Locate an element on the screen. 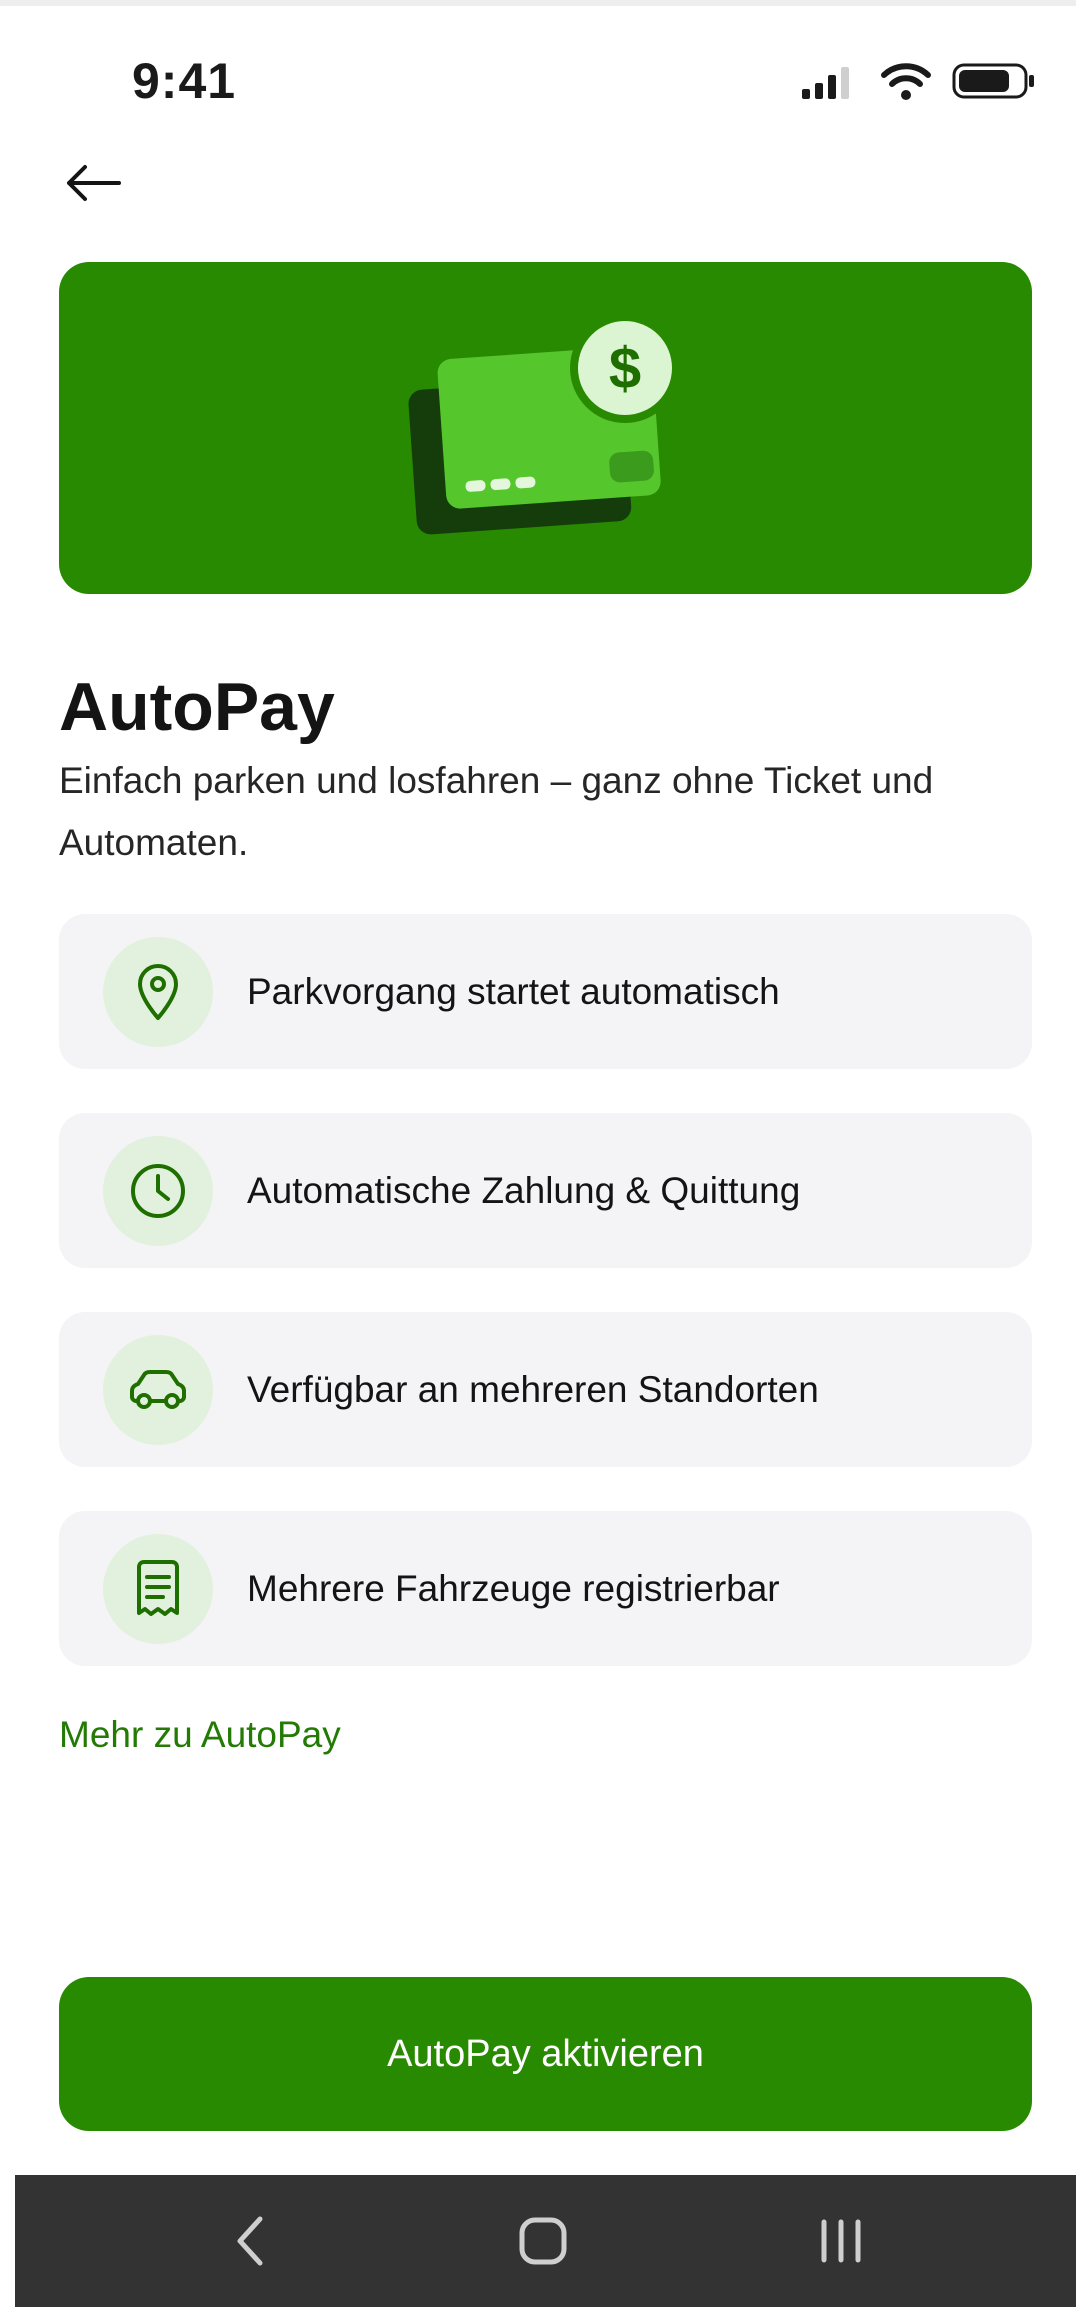 Image resolution: width=1076 pixels, height=2307 pixels. more-about-autopay-link: Mehr zu AutoPay is located at coordinates (200, 1735).